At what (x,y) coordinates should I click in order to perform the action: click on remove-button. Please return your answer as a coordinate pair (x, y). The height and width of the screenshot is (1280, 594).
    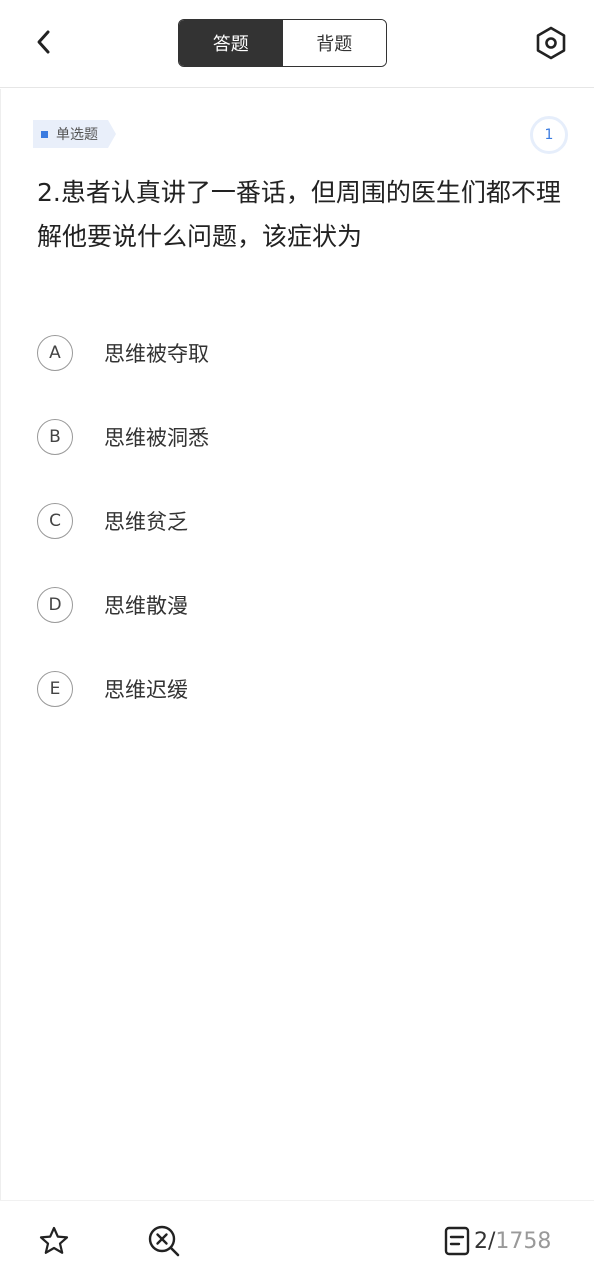
    Looking at the image, I should click on (164, 1241).